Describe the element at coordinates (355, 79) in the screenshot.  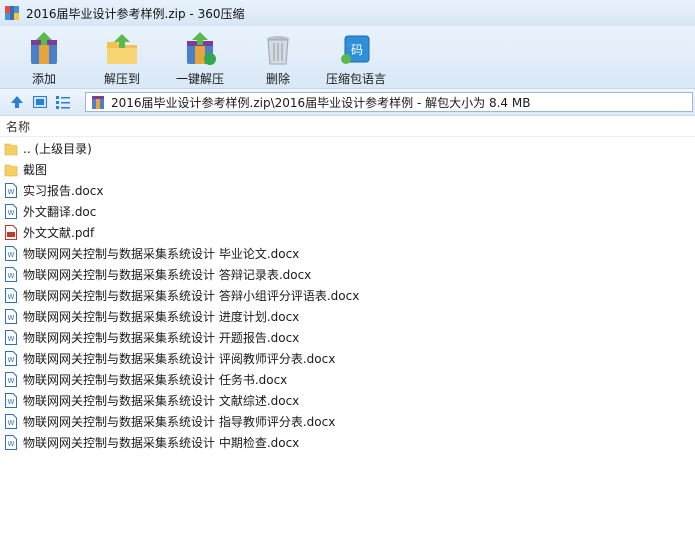
I see `archive-language-label: 压缩包语言` at that location.